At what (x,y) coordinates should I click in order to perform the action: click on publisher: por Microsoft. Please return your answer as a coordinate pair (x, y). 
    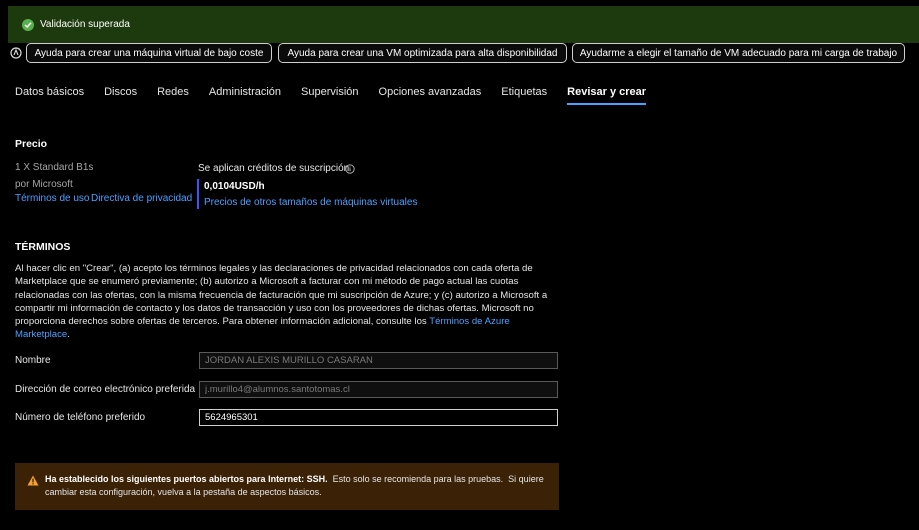
    Looking at the image, I should click on (44, 184).